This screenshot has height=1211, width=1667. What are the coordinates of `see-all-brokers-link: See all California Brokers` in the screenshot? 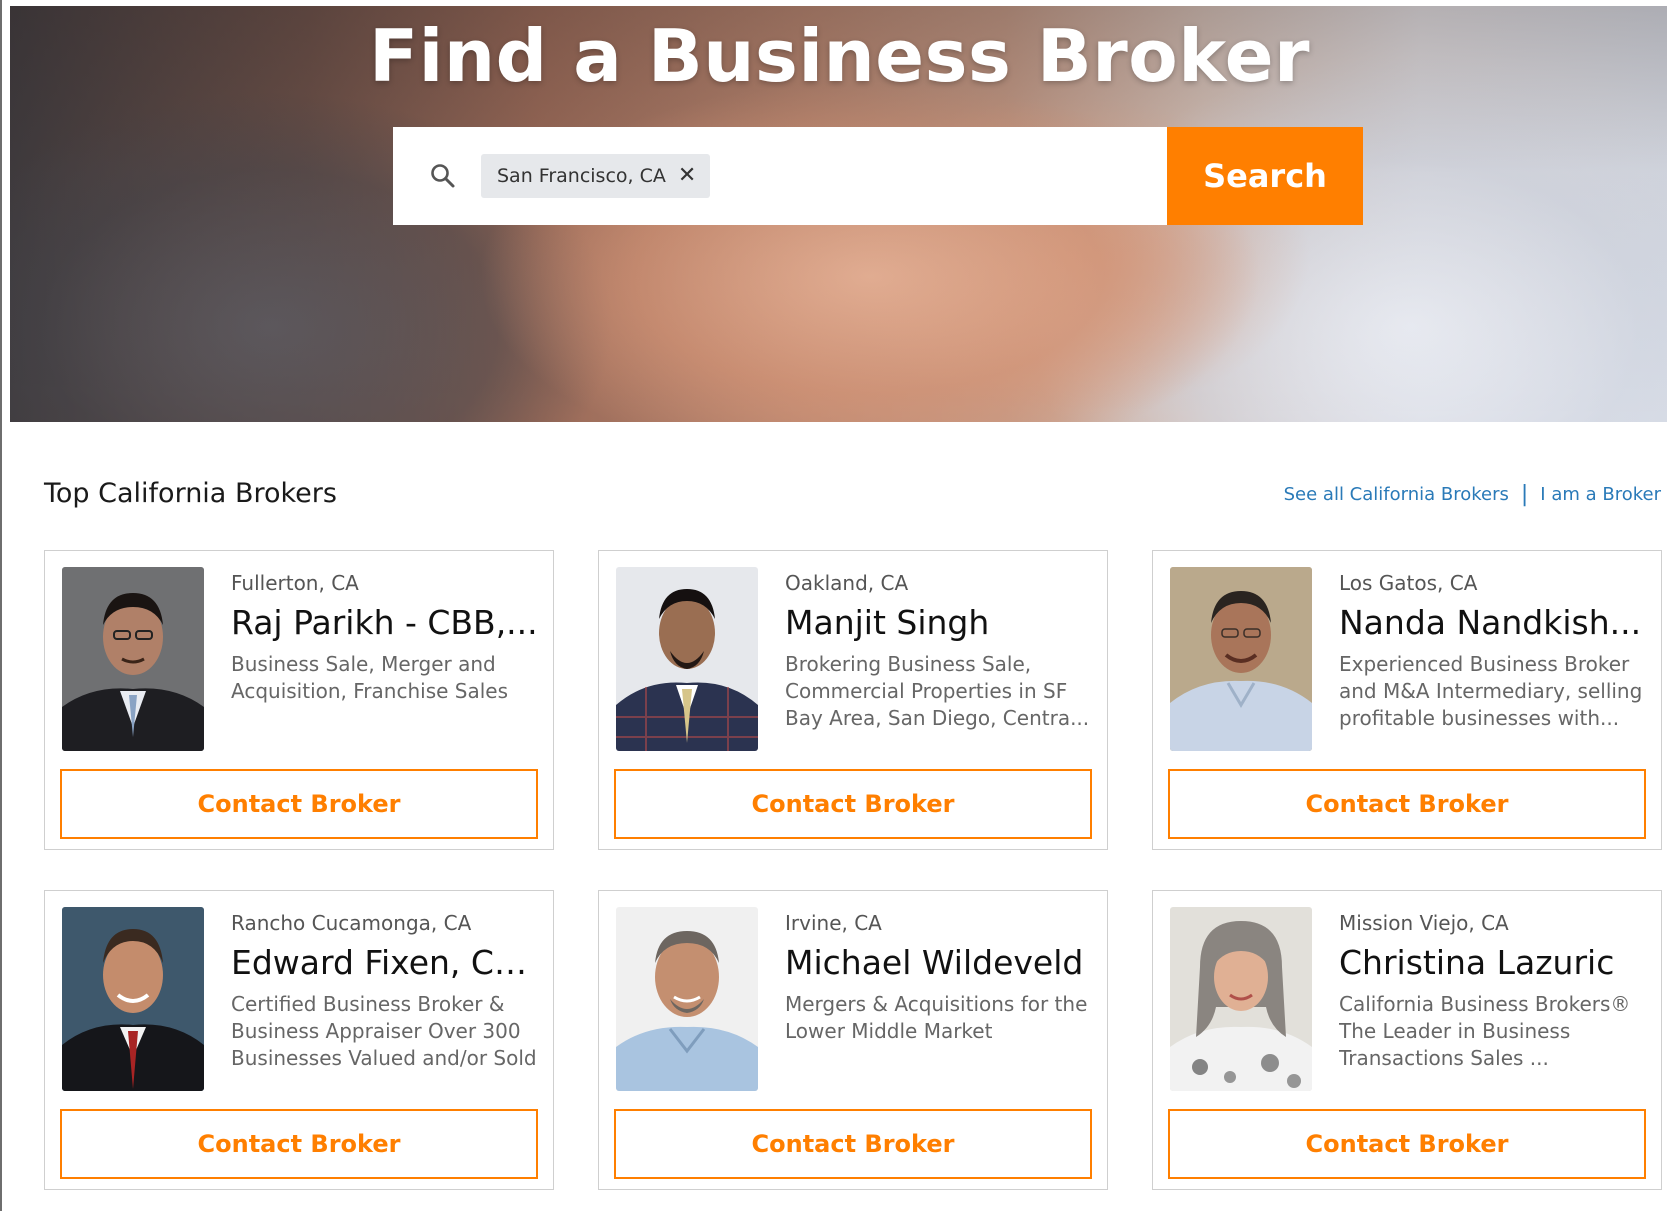 It's located at (1396, 494).